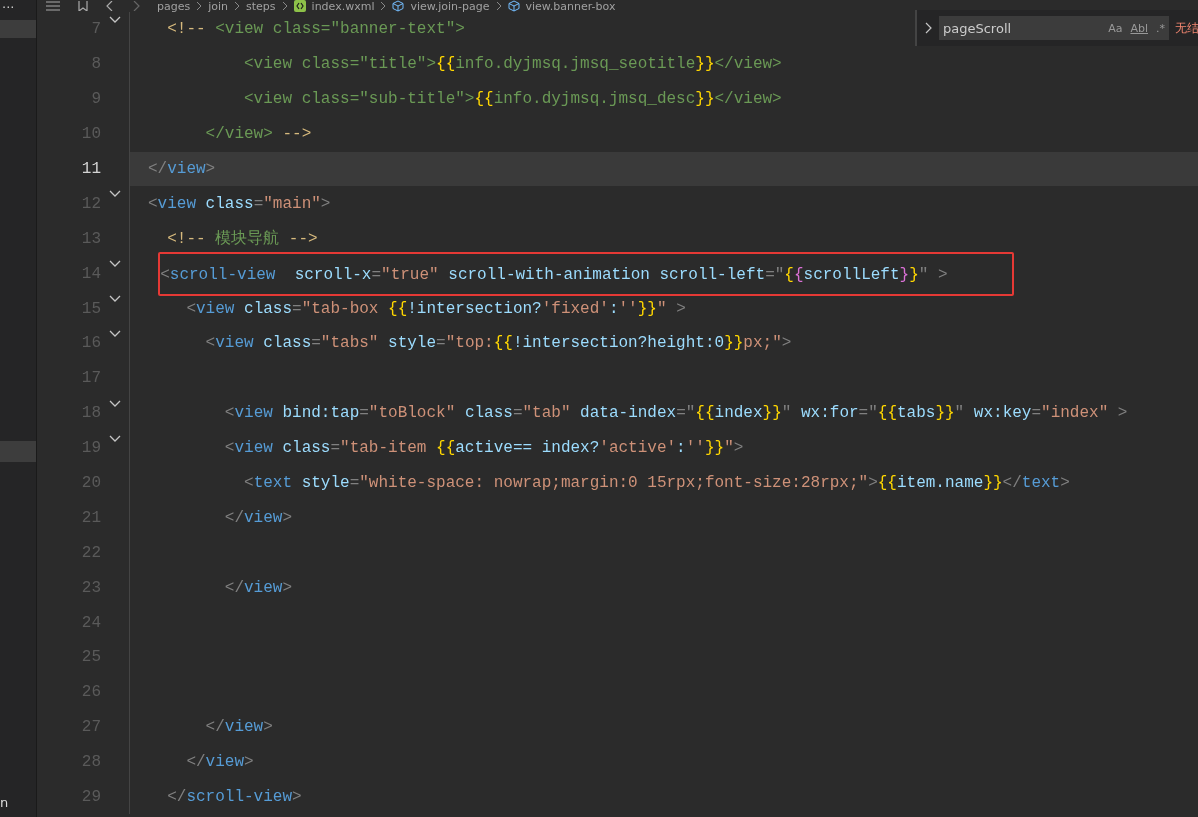 The image size is (1198, 817). What do you see at coordinates (1186, 28) in the screenshot?
I see `find-result: 无结` at bounding box center [1186, 28].